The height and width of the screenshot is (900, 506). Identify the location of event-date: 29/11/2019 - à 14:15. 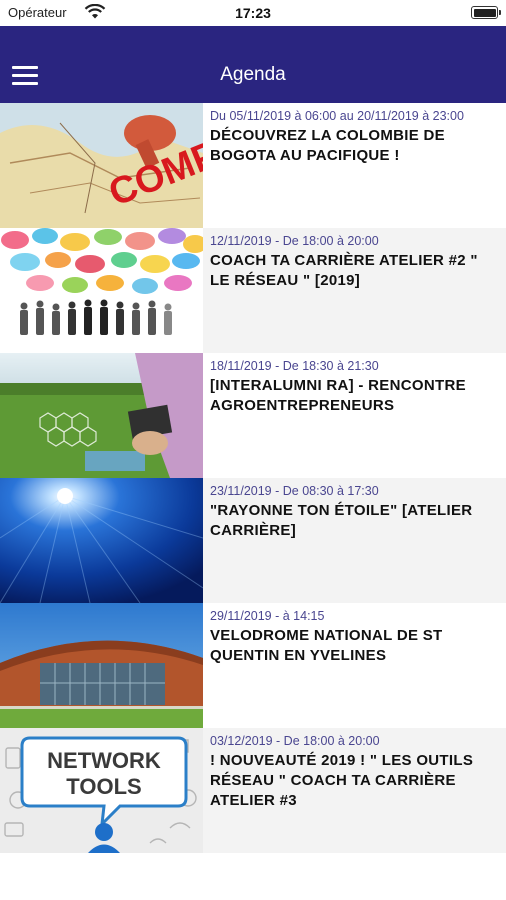
(267, 616).